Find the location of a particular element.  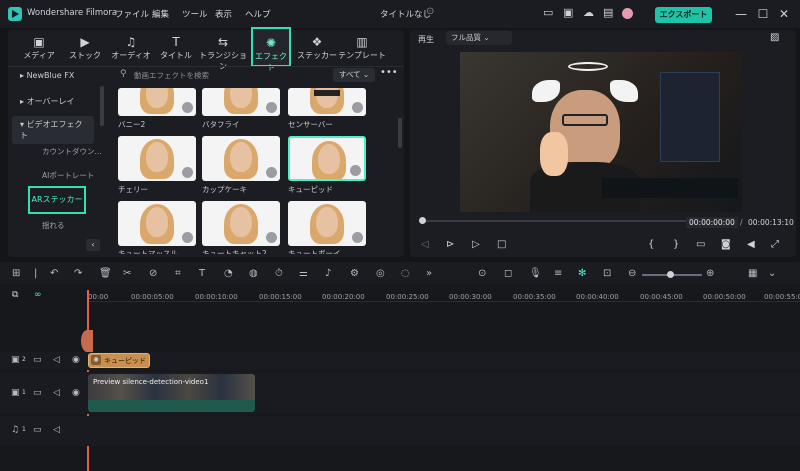

close-icon: ✕ is located at coordinates (784, 14).